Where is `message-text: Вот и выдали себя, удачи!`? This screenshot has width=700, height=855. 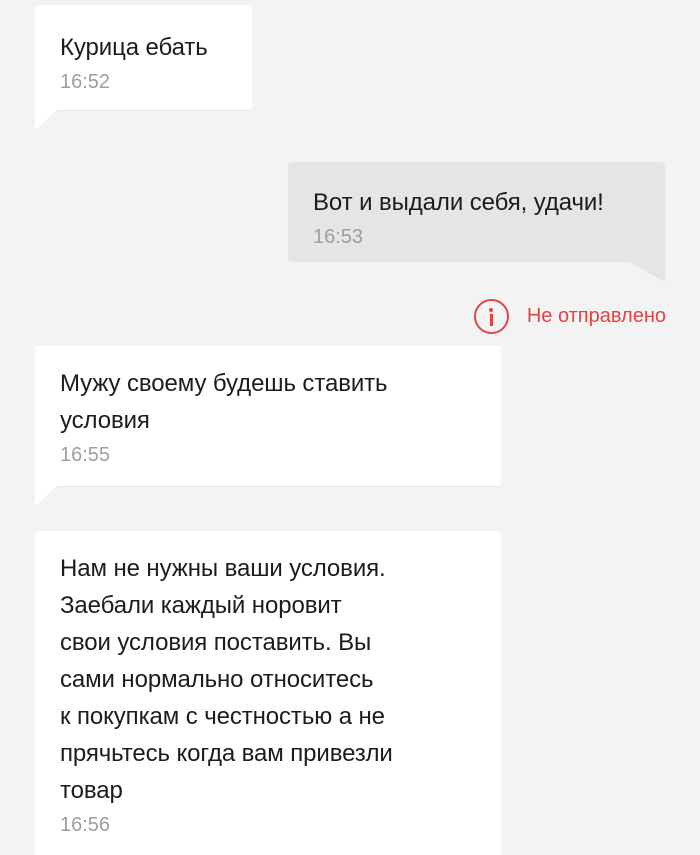
message-text: Вот и выдали себя, удачи! is located at coordinates (458, 202).